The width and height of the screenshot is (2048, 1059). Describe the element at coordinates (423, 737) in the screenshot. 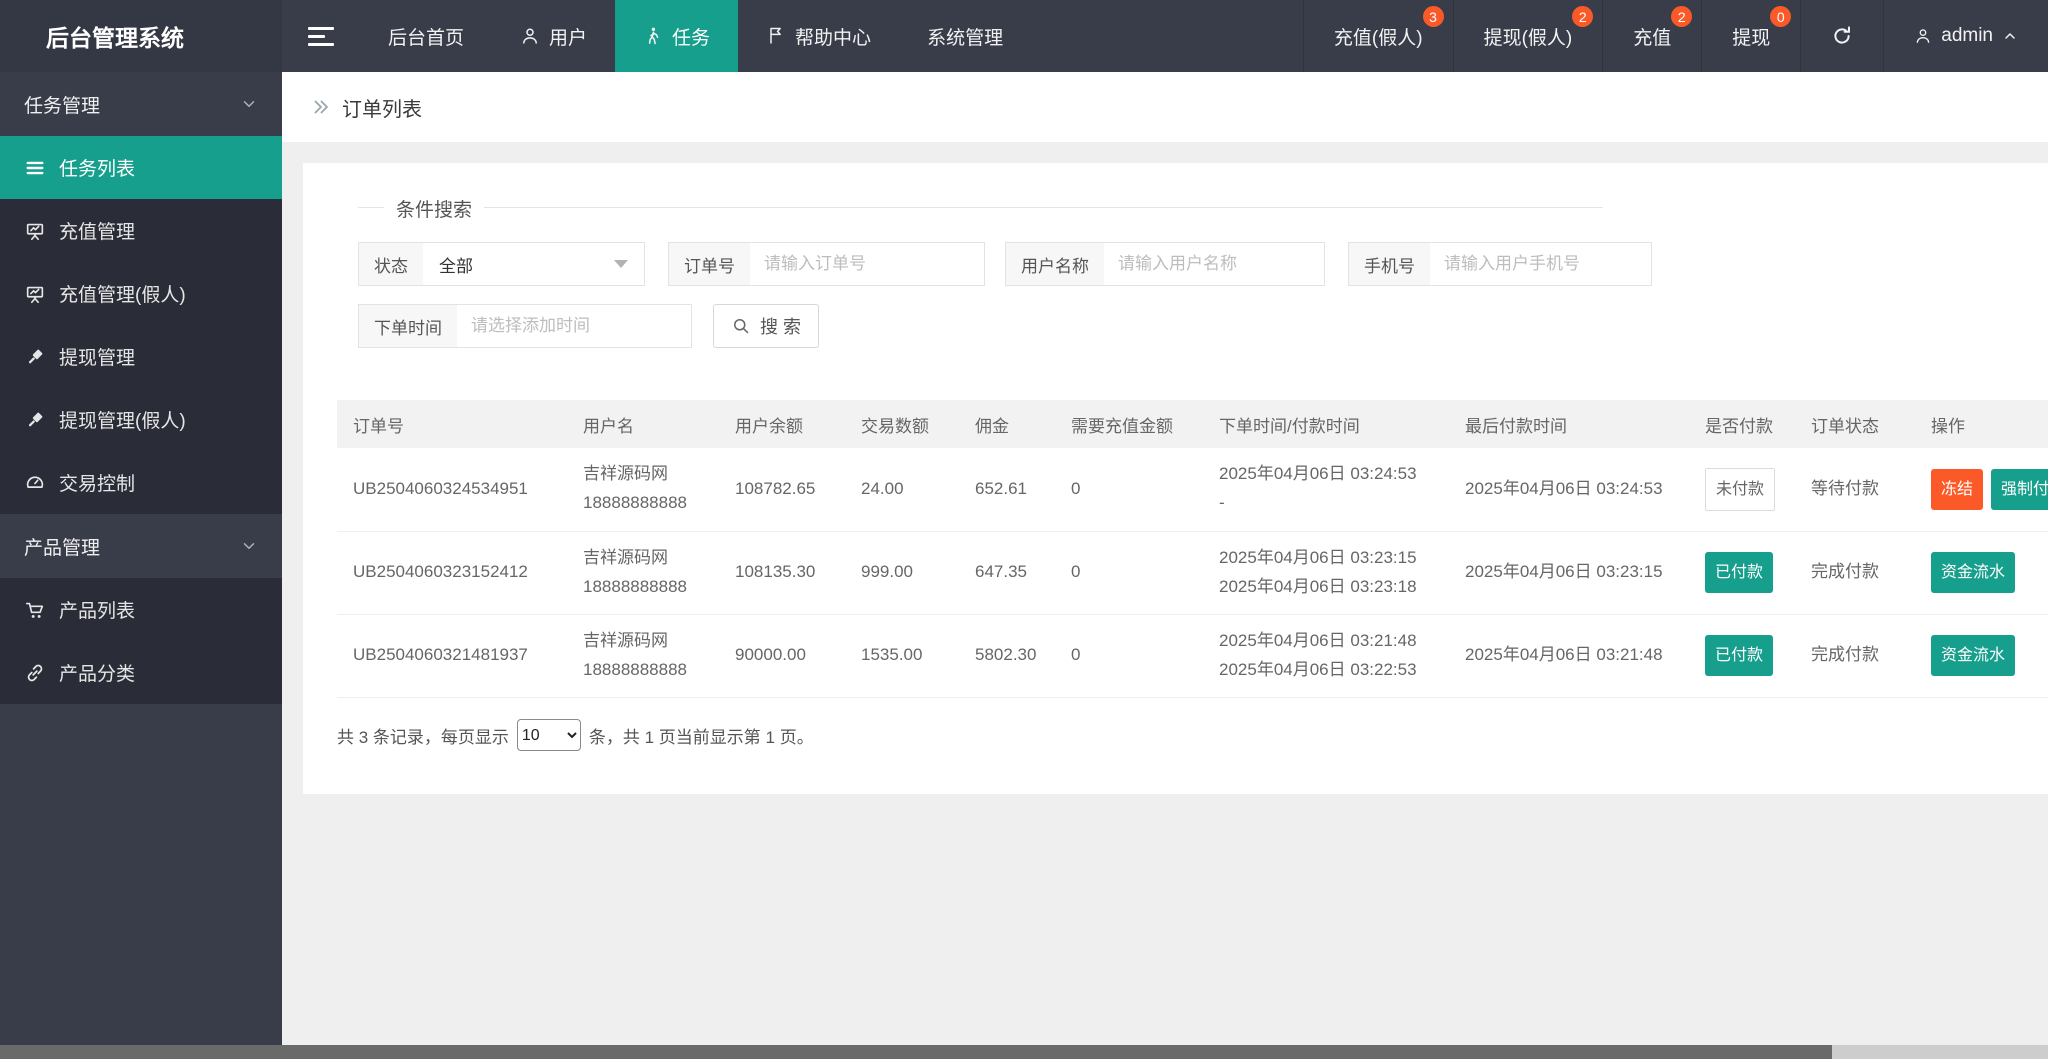

I see `pagination-prefix-text: 共 3 条记录，每页显示` at that location.